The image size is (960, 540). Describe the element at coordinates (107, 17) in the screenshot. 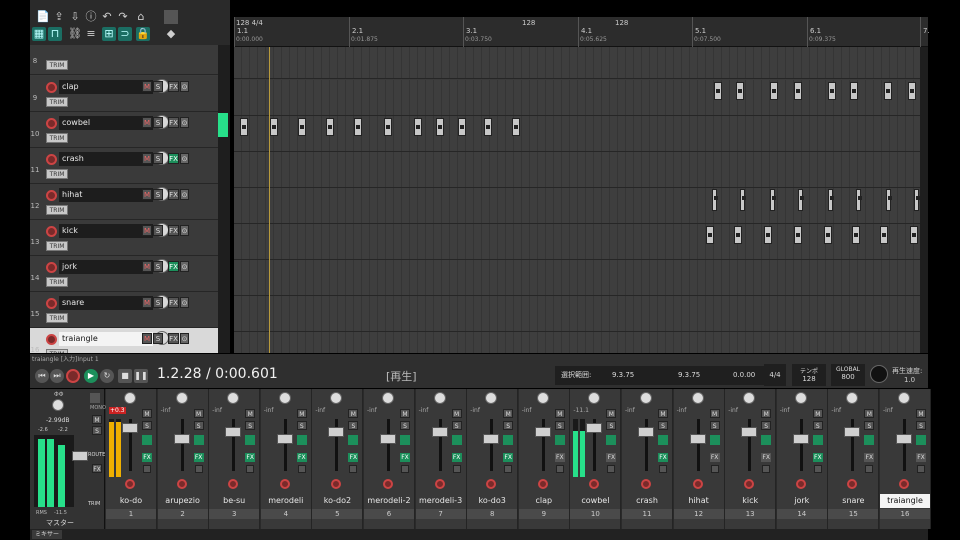

I see `undo-icon: ↶` at that location.